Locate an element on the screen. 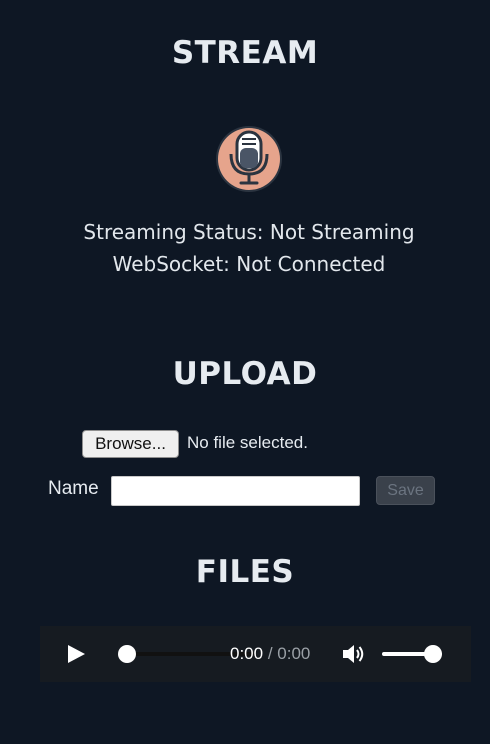 The height and width of the screenshot is (744, 490). microphone-icon is located at coordinates (249, 159).